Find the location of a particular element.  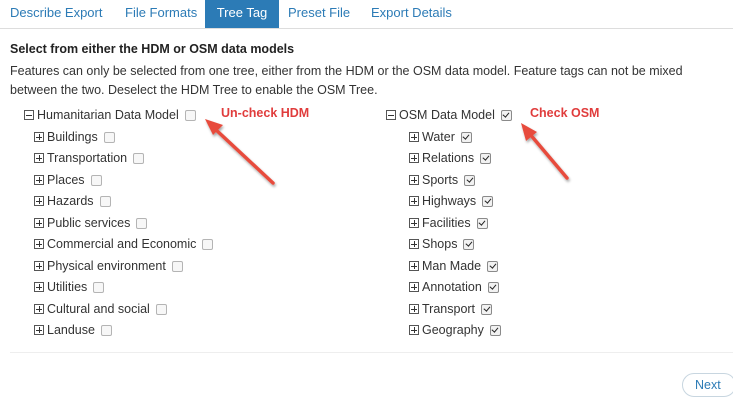

annotation-arrows is located at coordinates (387, 152).